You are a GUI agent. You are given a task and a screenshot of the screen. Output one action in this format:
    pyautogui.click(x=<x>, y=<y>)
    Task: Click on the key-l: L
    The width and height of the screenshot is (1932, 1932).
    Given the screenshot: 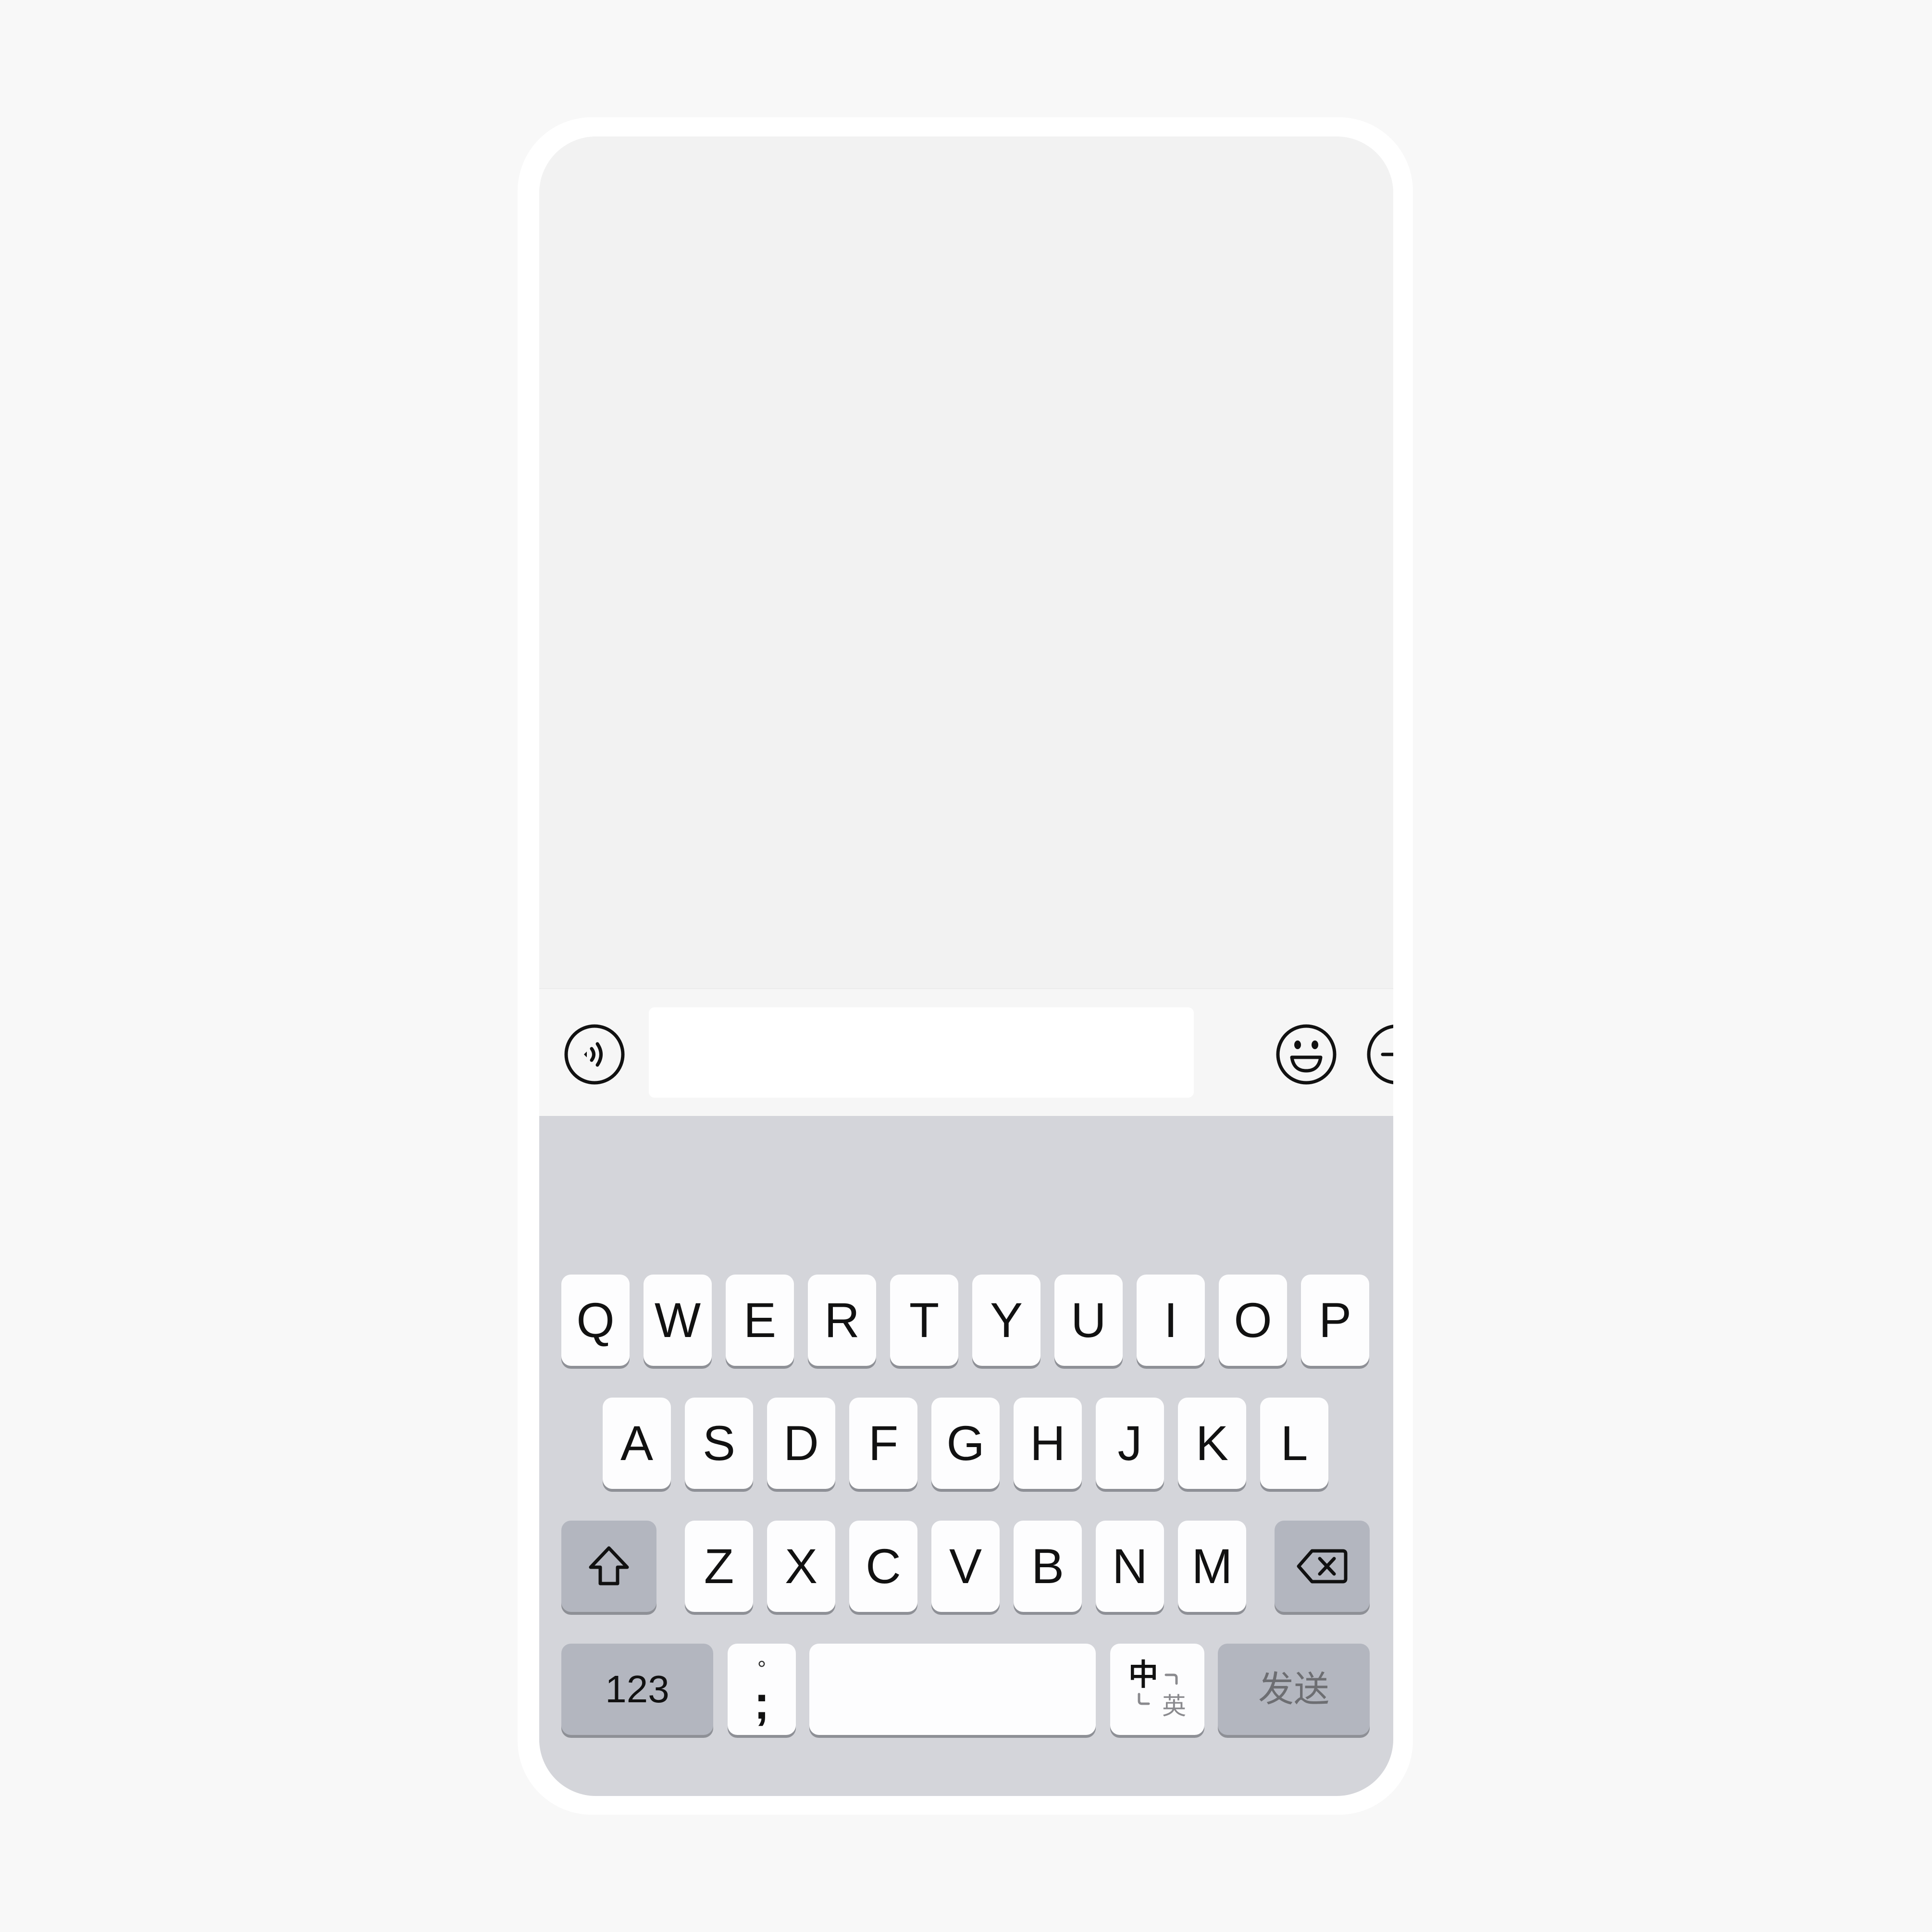 What is the action you would take?
    pyautogui.click(x=1294, y=1443)
    